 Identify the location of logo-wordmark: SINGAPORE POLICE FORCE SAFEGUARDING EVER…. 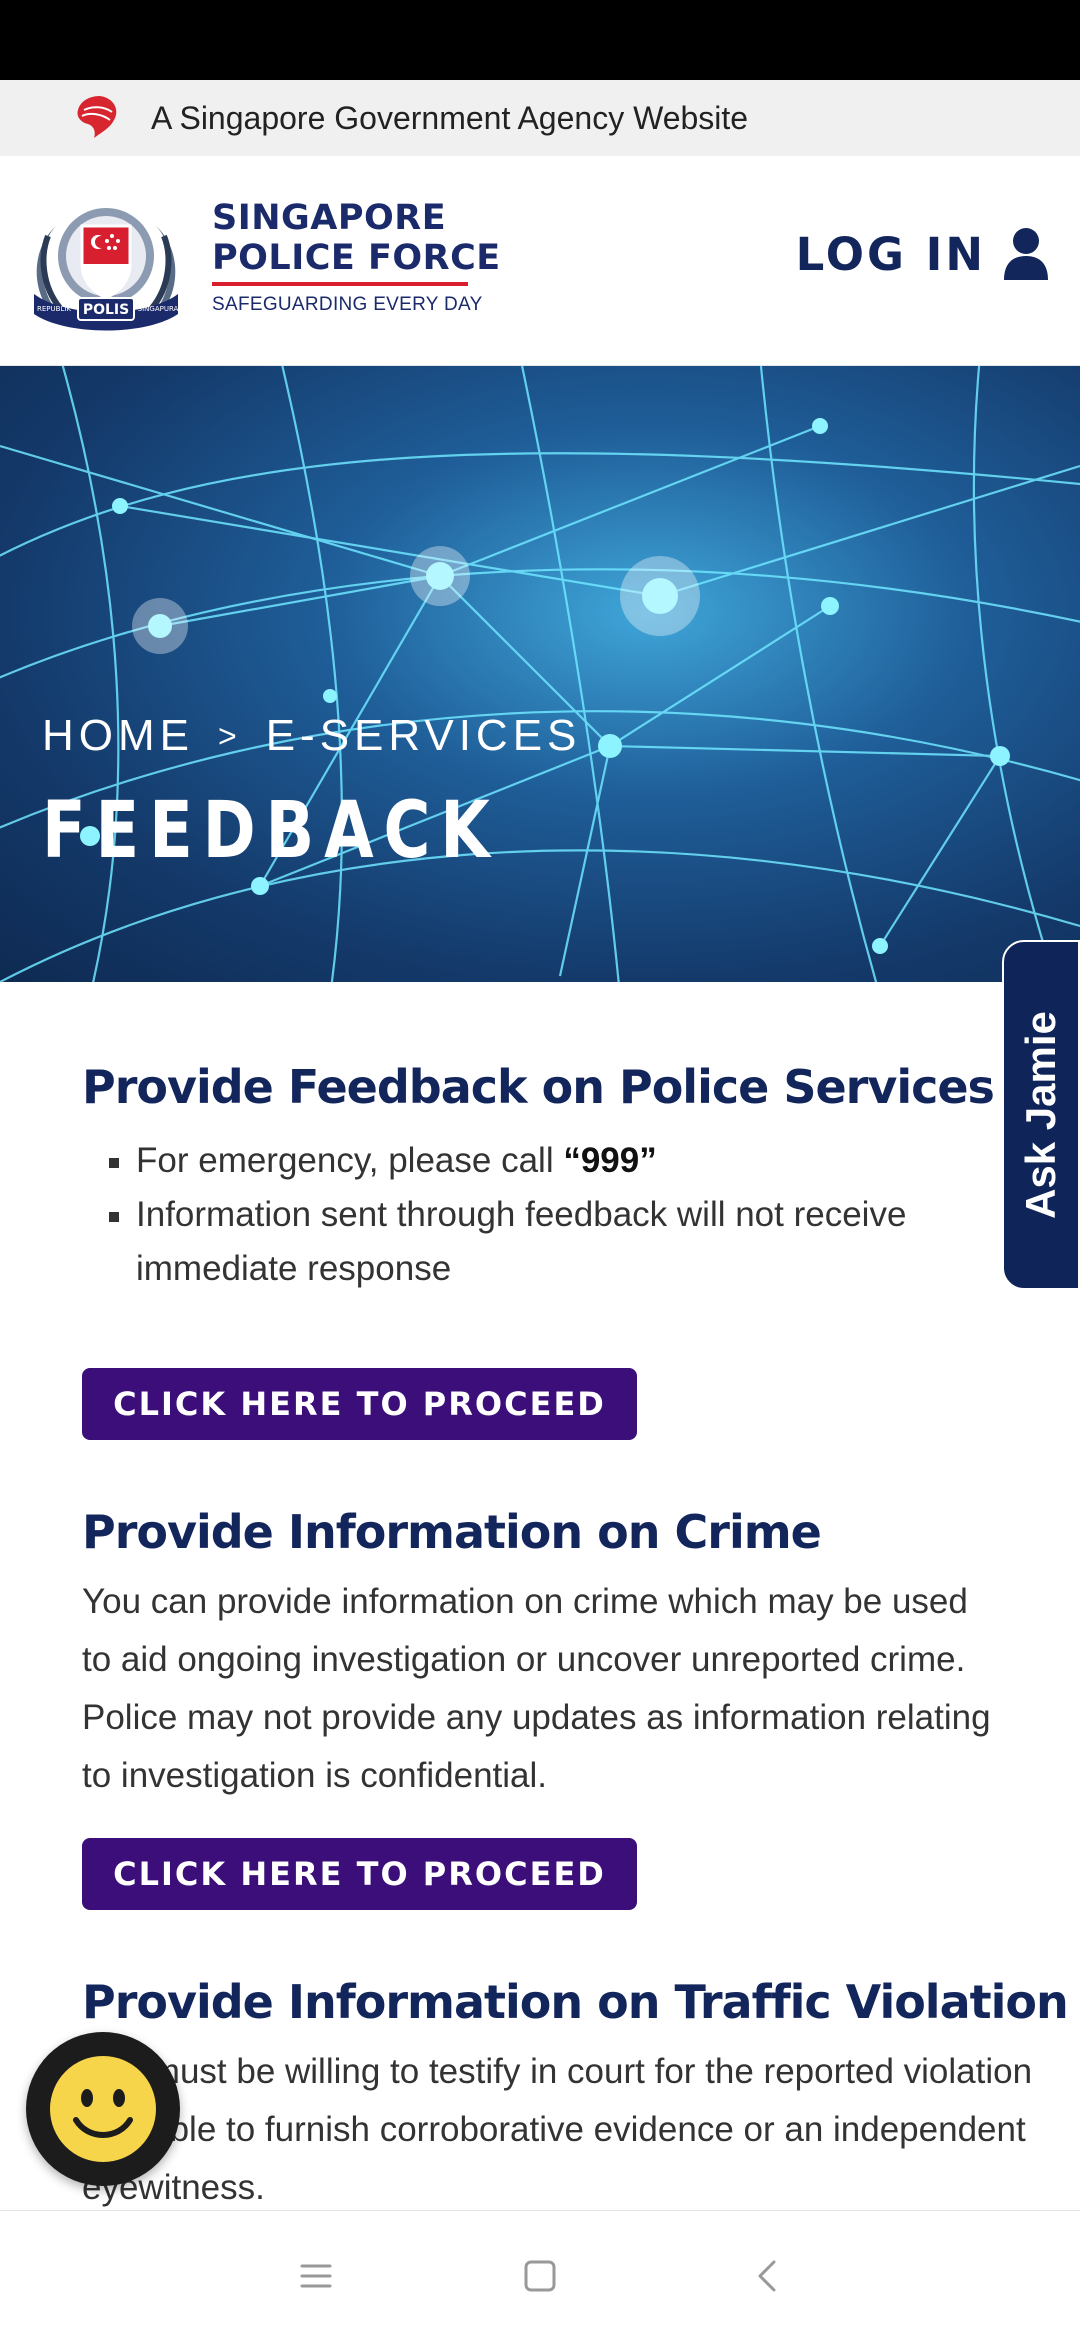
(356, 257).